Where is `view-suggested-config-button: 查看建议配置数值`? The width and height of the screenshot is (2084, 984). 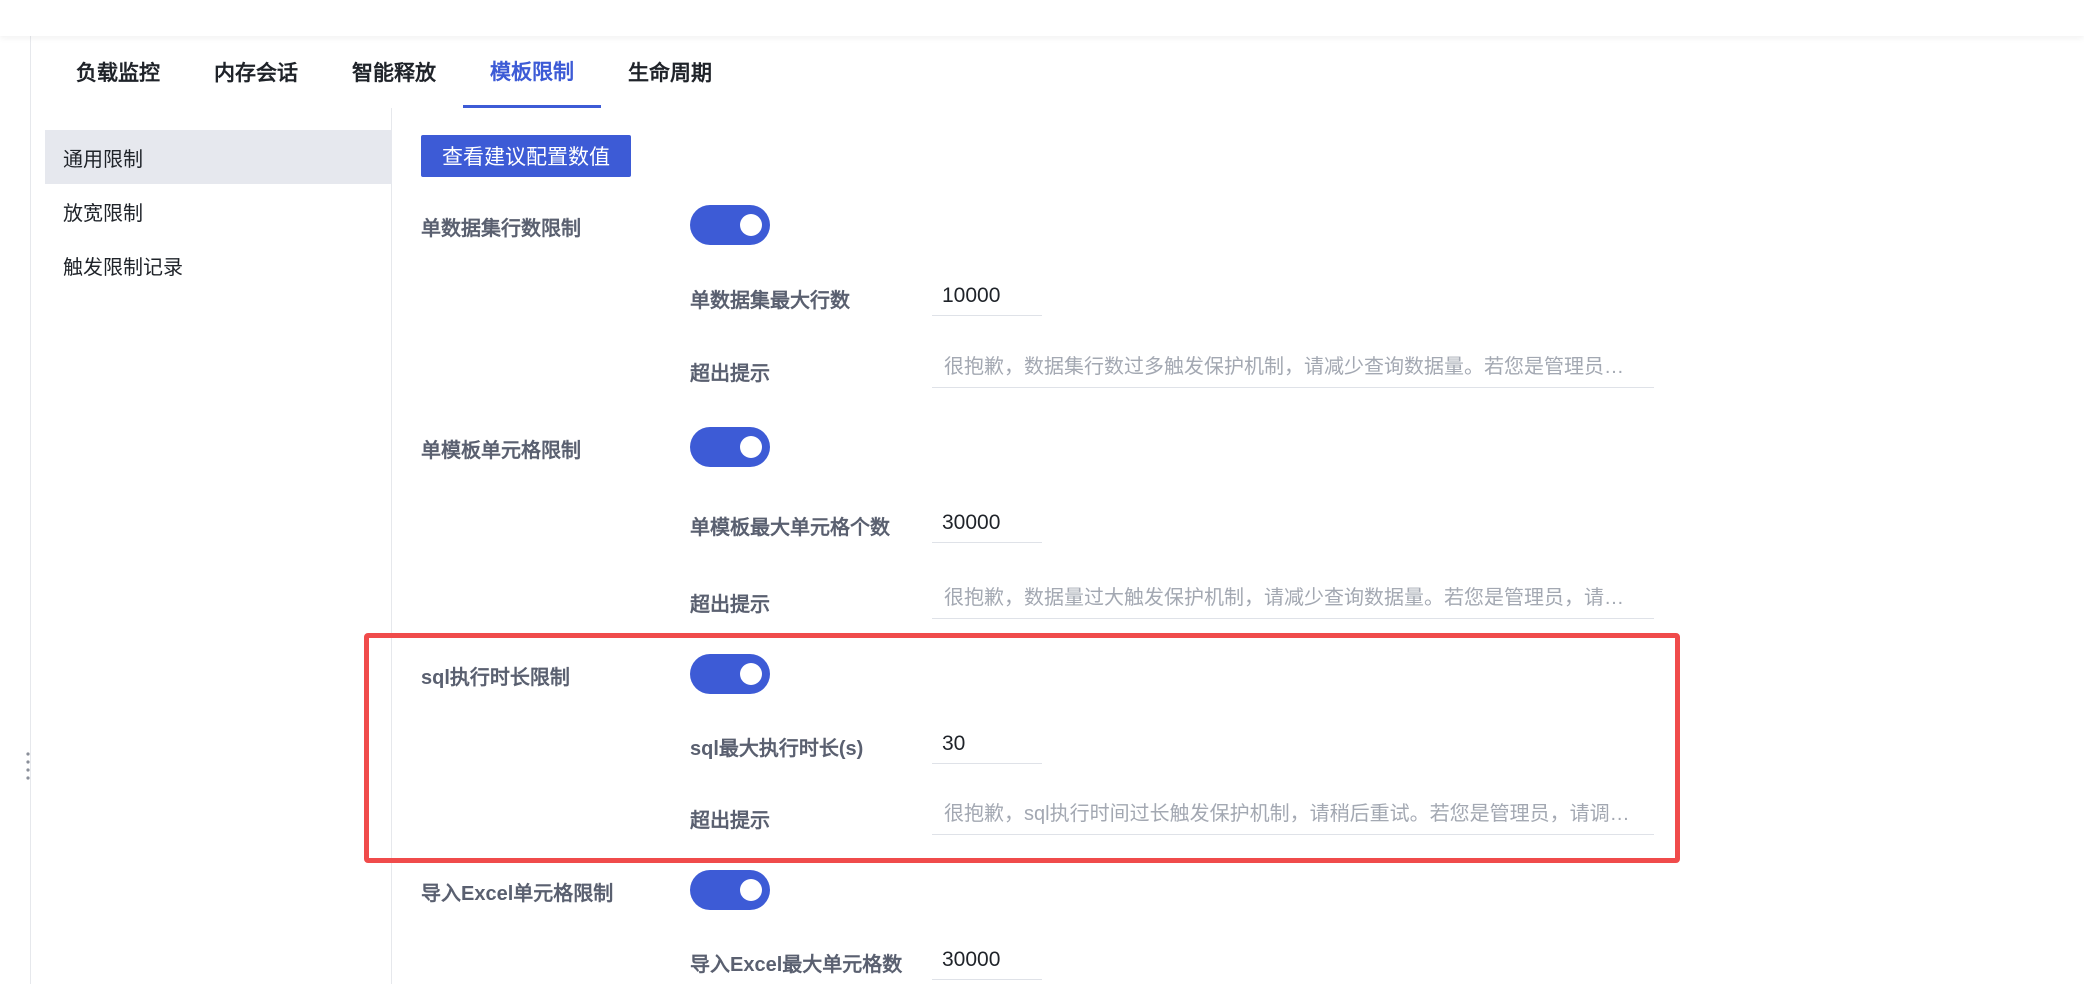 view-suggested-config-button: 查看建议配置数值 is located at coordinates (526, 156).